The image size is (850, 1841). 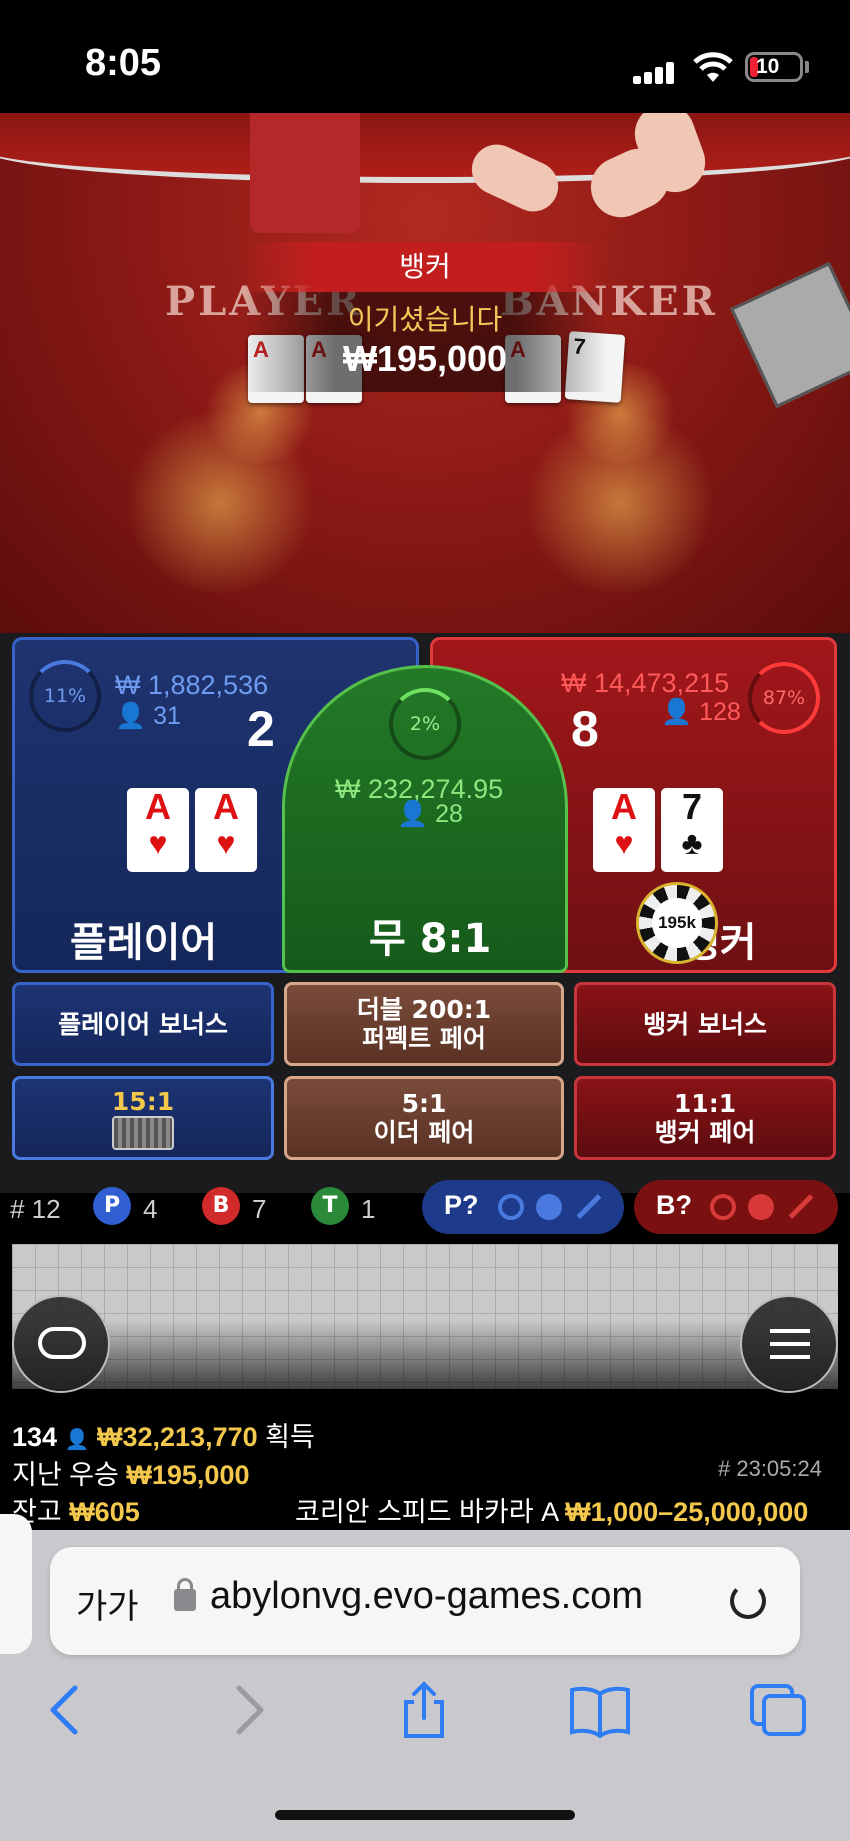 I want to click on banker-bet-total: ₩ 14,473,215, so click(x=645, y=683).